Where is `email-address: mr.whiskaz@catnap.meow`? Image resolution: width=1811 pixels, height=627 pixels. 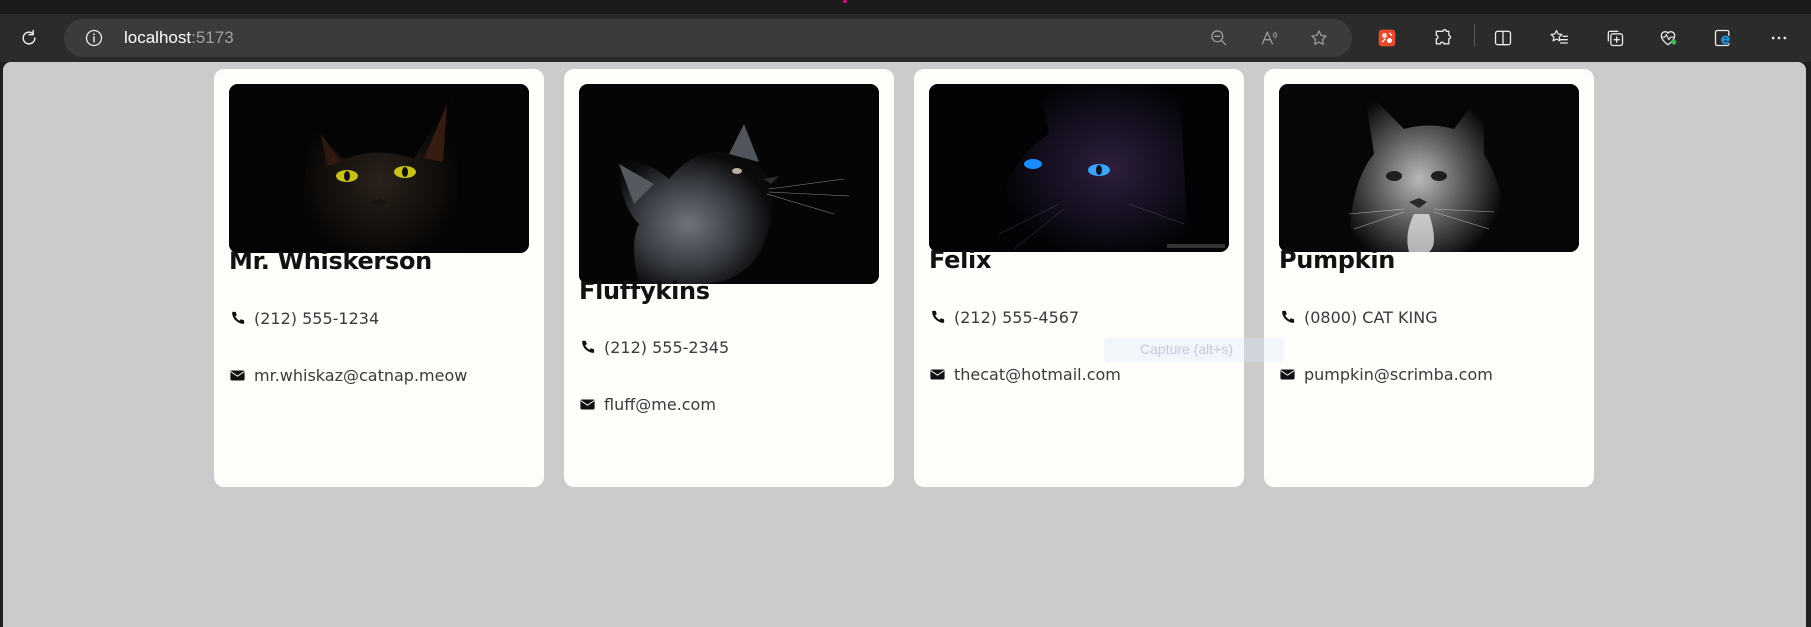 email-address: mr.whiskaz@catnap.meow is located at coordinates (361, 375).